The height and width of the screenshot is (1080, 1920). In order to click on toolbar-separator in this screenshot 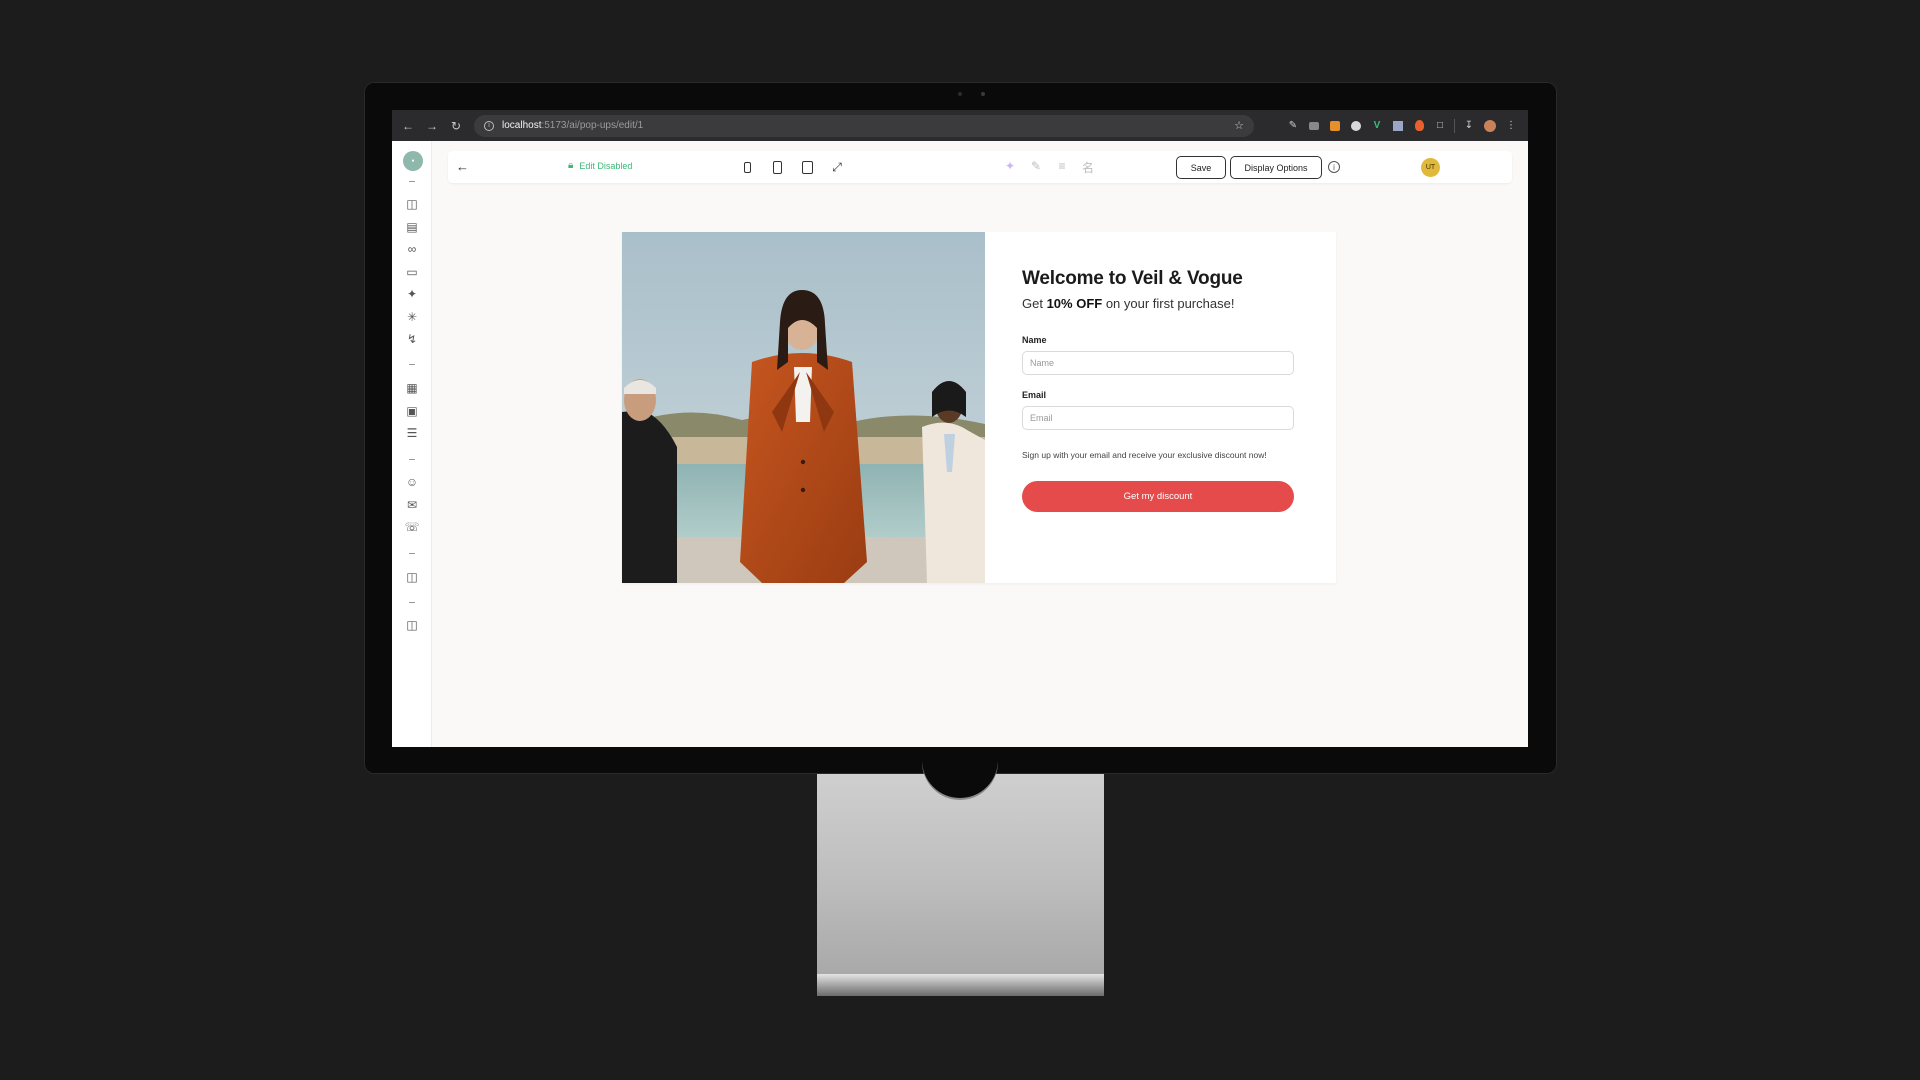, I will do `click(1454, 125)`.